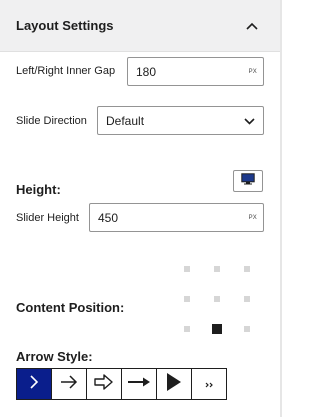  Describe the element at coordinates (195, 71) in the screenshot. I see `inner-gap-input: 180 PX` at that location.